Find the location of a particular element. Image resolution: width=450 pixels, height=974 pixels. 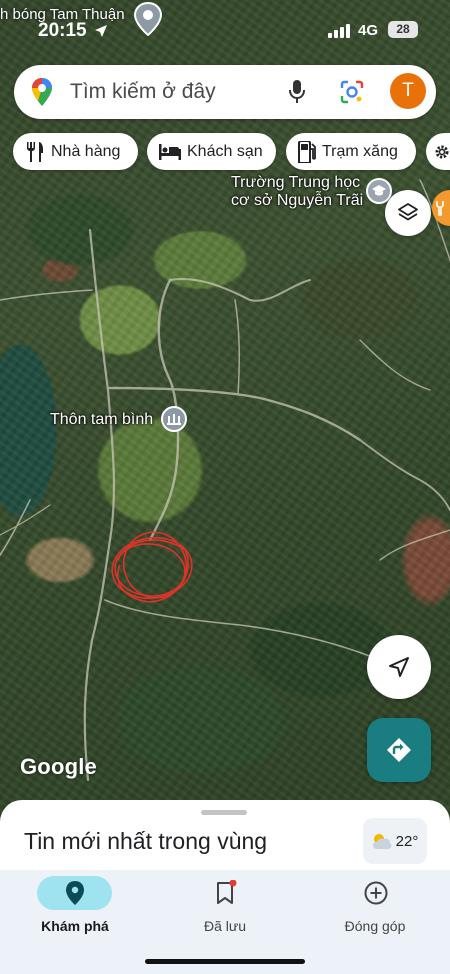

location-arrow-icon is located at coordinates (101, 31).